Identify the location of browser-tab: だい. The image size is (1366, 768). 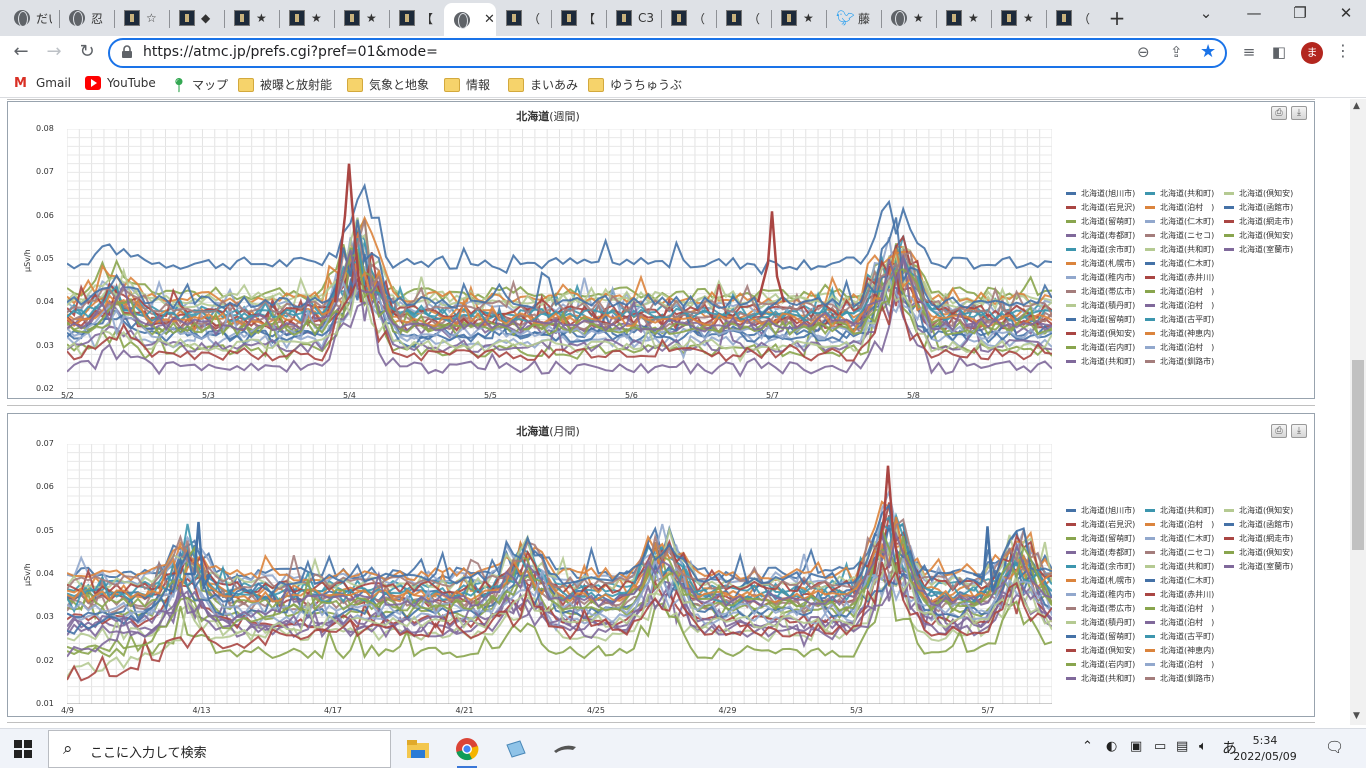
(31, 18).